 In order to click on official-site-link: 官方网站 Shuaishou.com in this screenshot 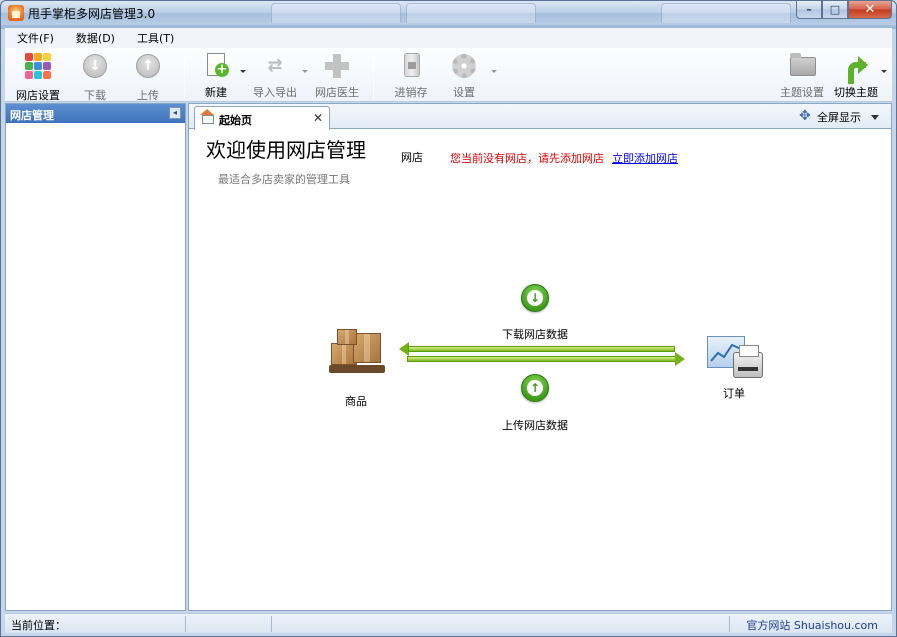, I will do `click(812, 625)`.